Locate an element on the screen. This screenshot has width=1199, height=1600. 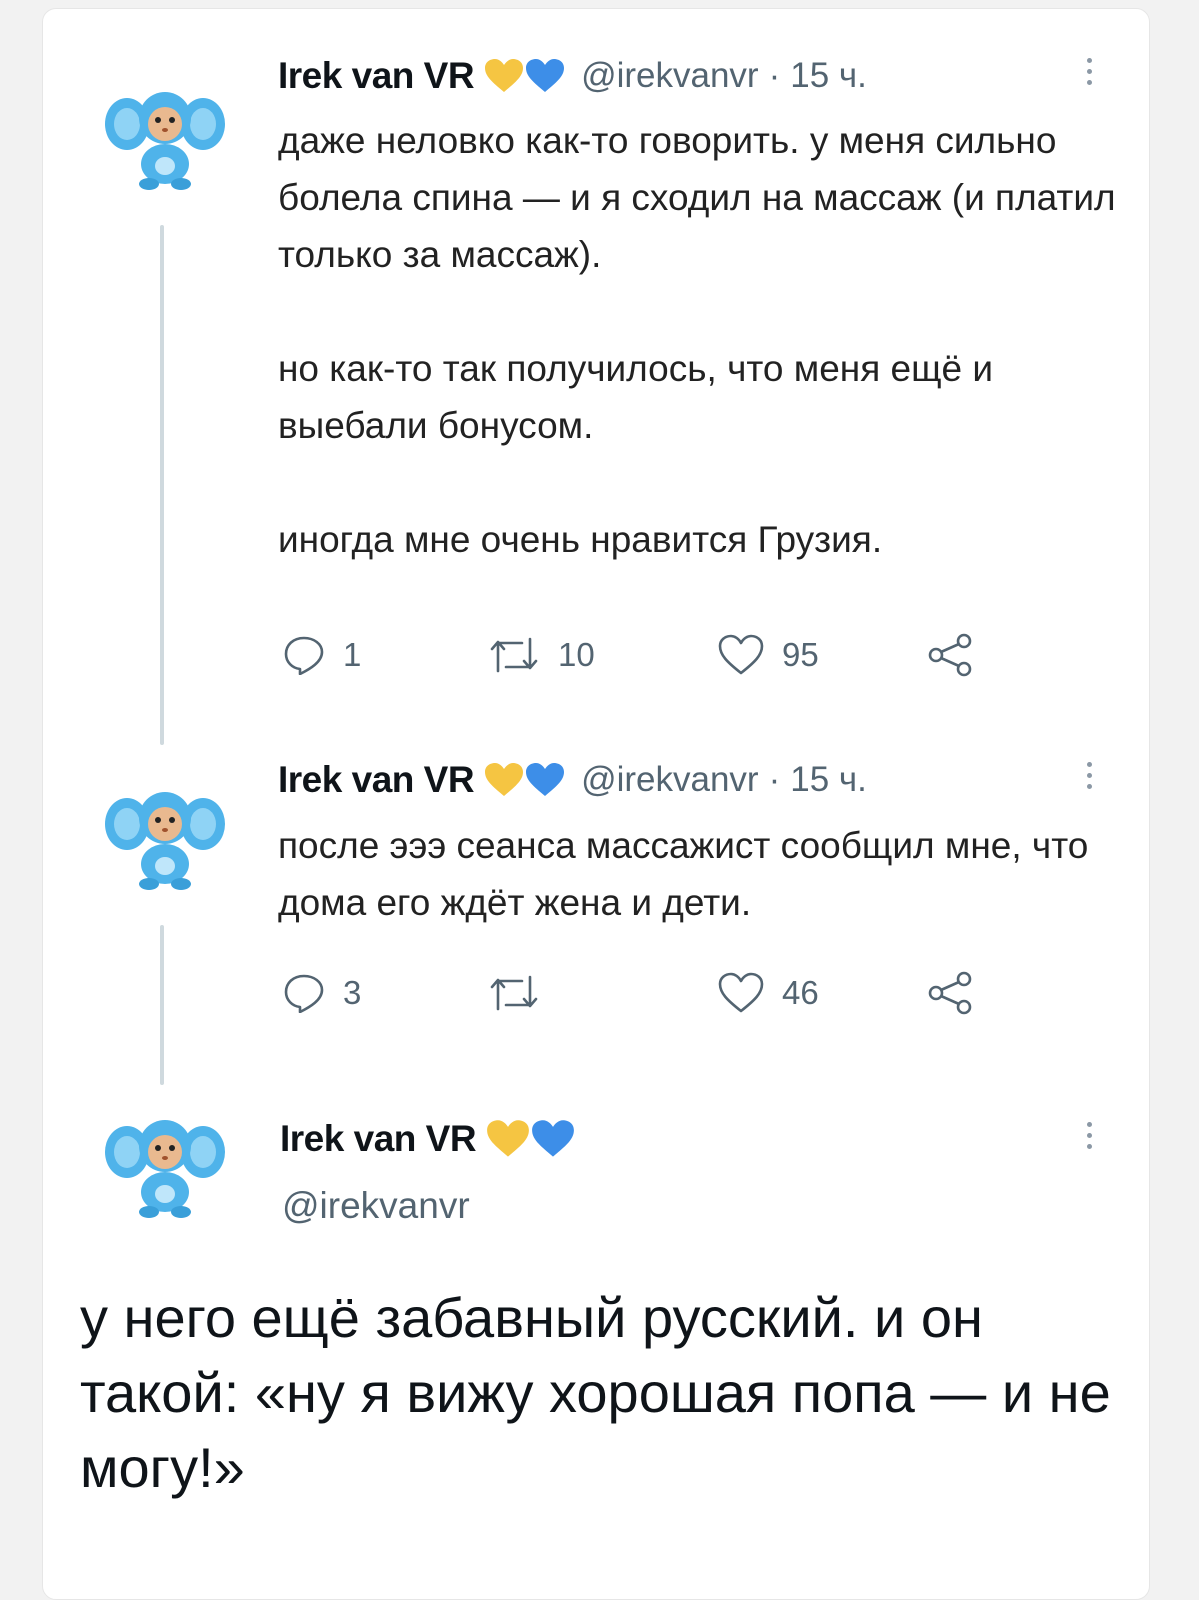
retweet-button is located at coordinates (523, 993).